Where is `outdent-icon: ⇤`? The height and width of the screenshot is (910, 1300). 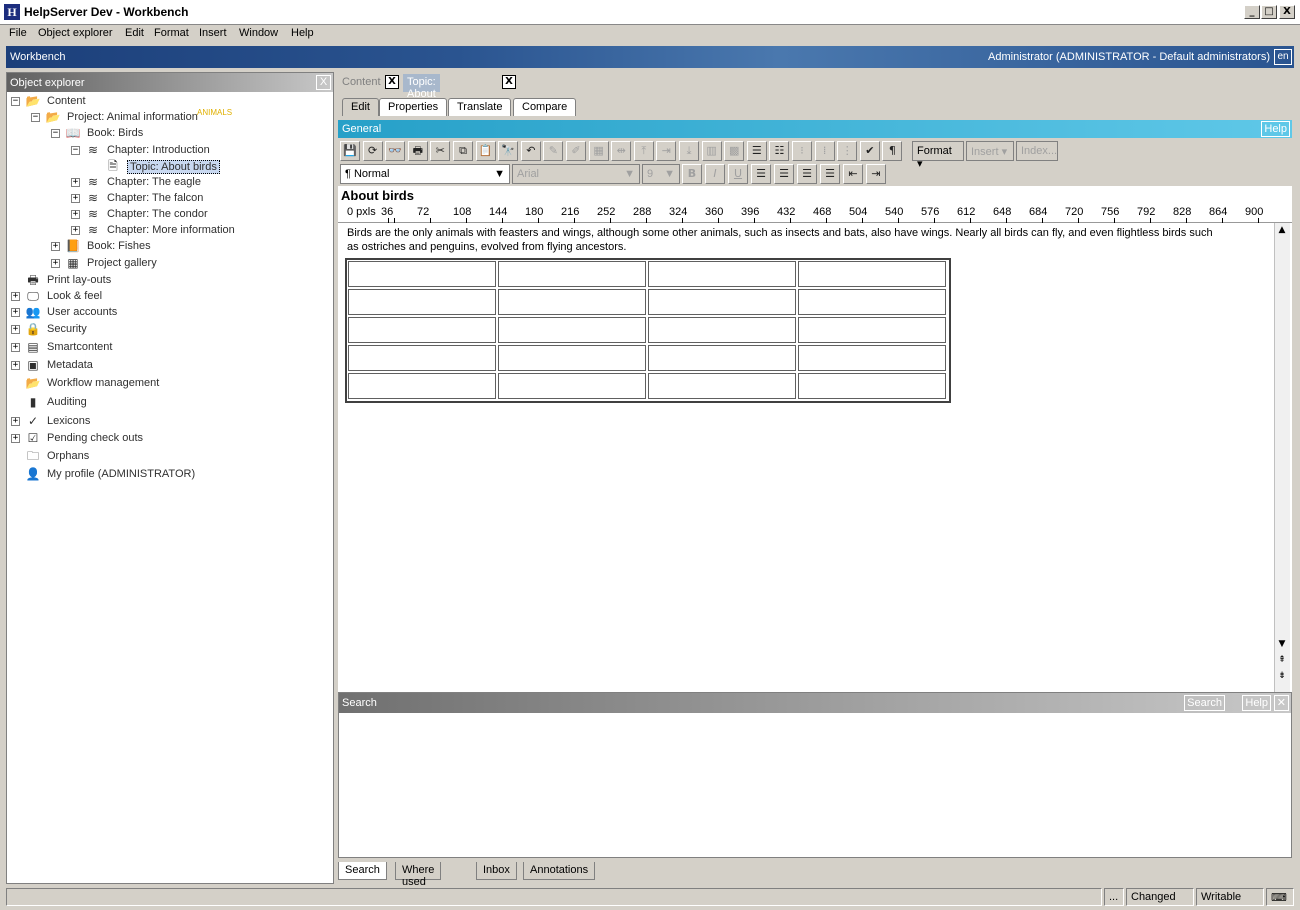 outdent-icon: ⇤ is located at coordinates (853, 174).